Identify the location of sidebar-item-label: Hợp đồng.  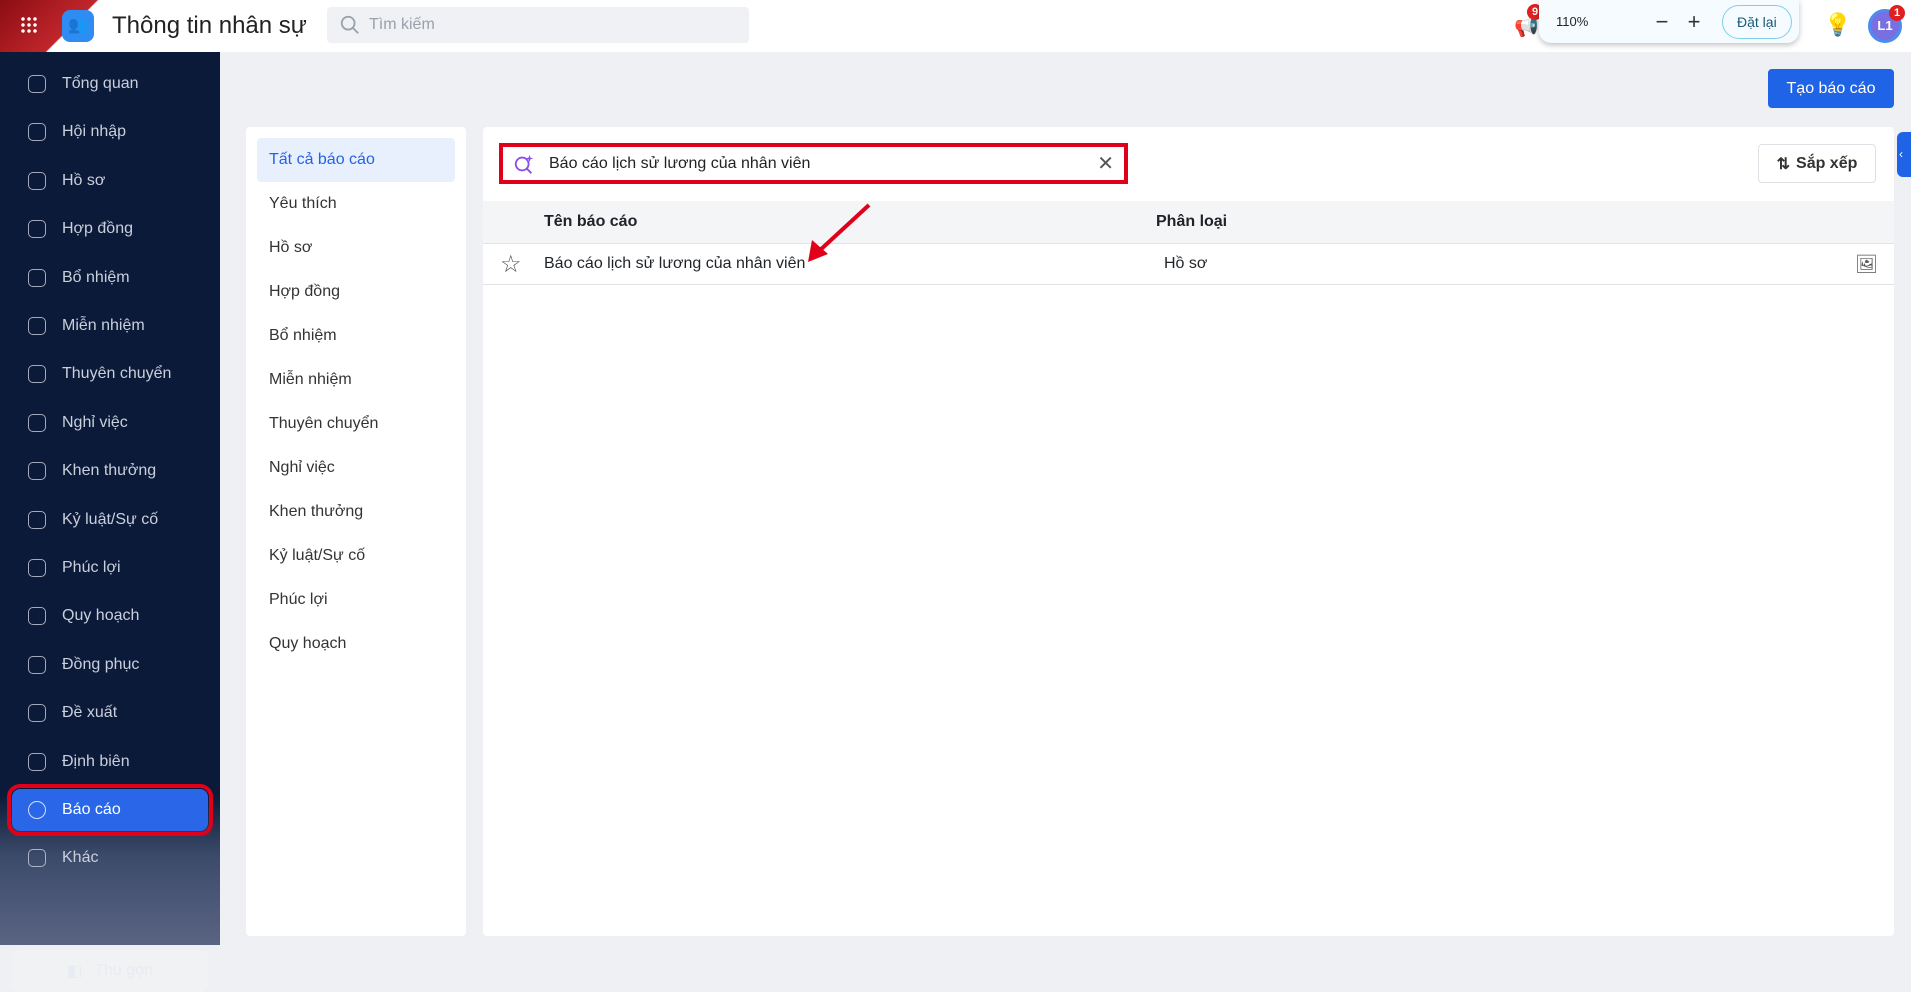
(97, 229).